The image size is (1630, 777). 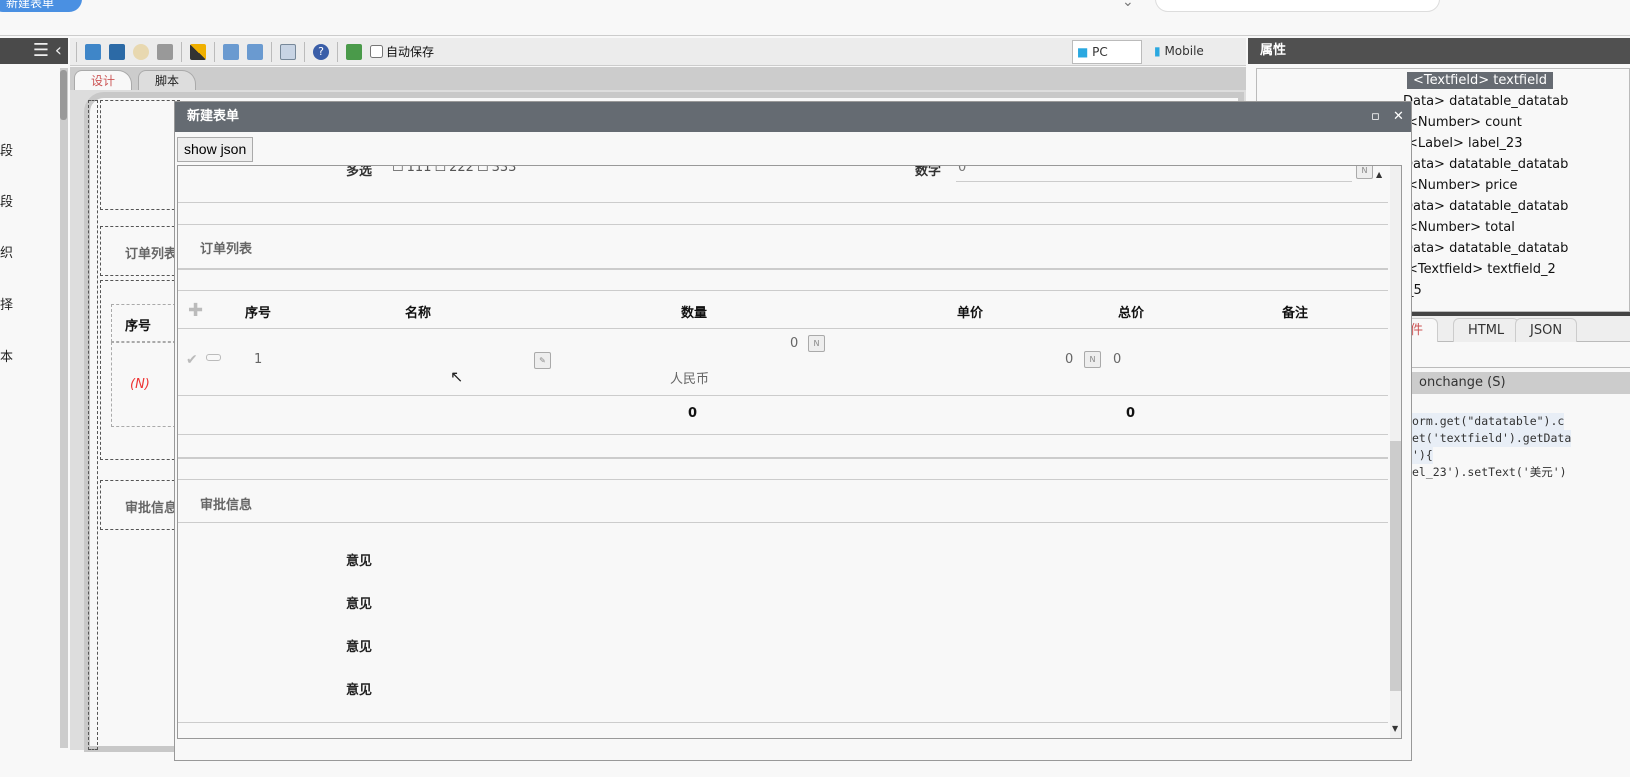 I want to click on export-dropdown-icon, so click(x=255, y=51).